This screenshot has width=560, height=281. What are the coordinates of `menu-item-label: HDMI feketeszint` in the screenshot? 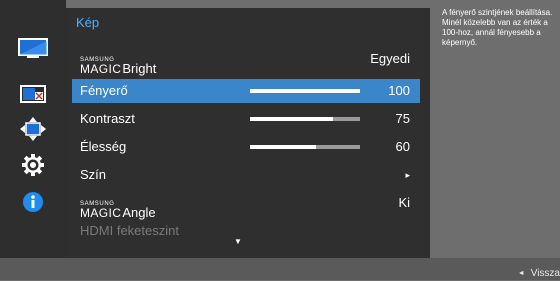 It's located at (129, 230).